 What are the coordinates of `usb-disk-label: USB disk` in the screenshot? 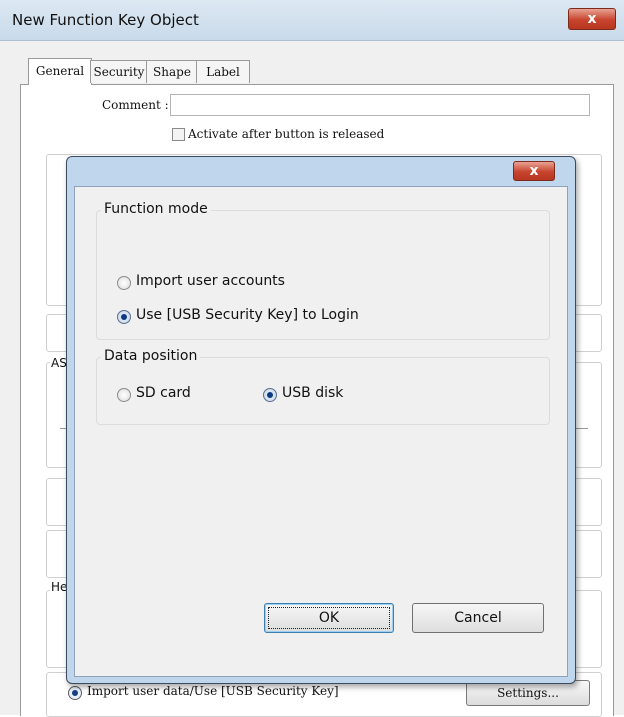 It's located at (313, 393).